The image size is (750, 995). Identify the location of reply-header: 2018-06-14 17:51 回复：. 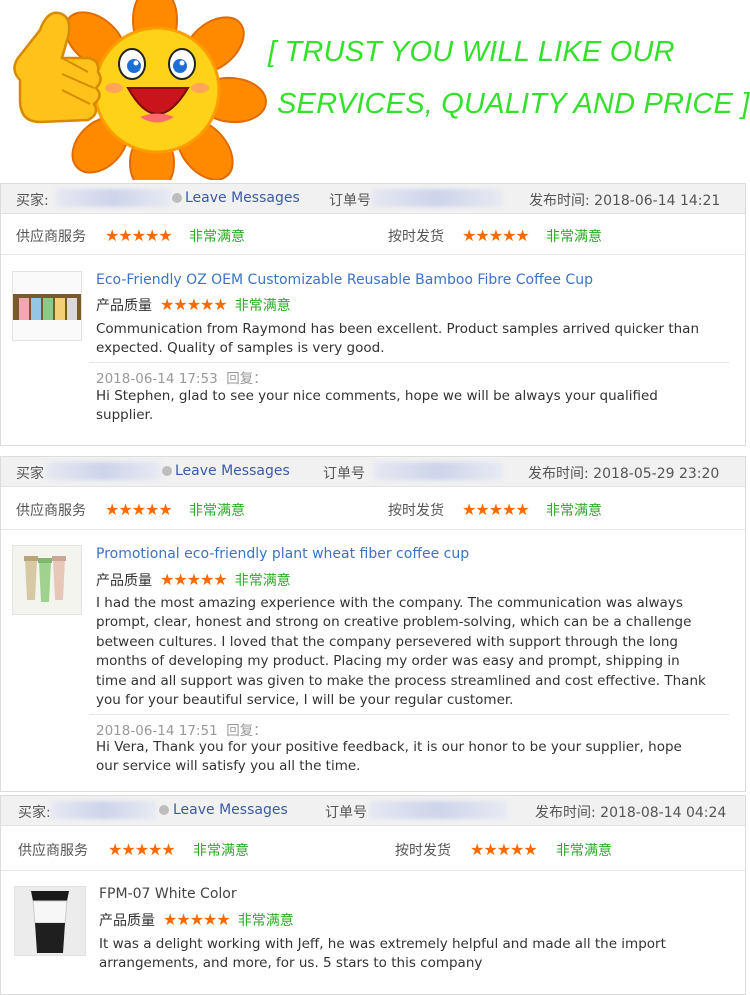
(181, 729).